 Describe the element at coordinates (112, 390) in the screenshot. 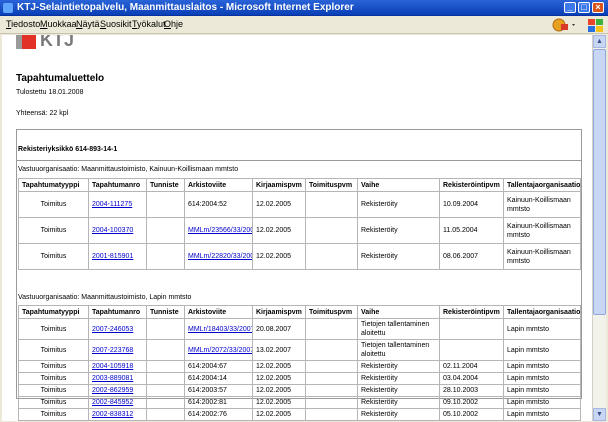

I see `event-number-link: 2002-862959` at that location.